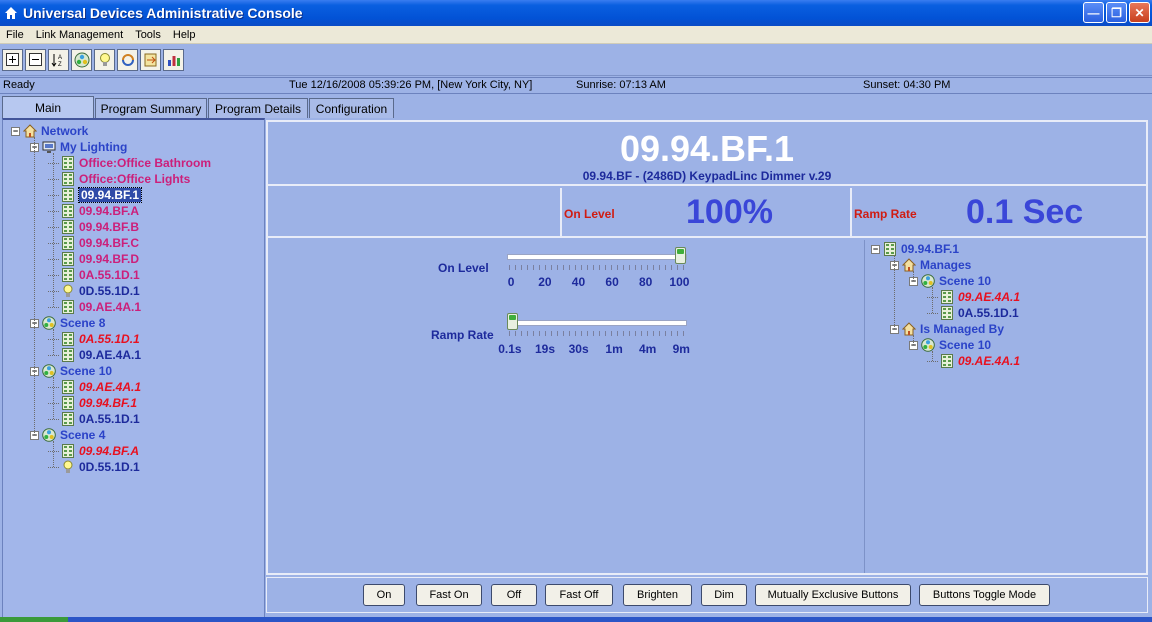 The width and height of the screenshot is (1152, 622). Describe the element at coordinates (679, 282) in the screenshot. I see `scale-tick-label: 100` at that location.